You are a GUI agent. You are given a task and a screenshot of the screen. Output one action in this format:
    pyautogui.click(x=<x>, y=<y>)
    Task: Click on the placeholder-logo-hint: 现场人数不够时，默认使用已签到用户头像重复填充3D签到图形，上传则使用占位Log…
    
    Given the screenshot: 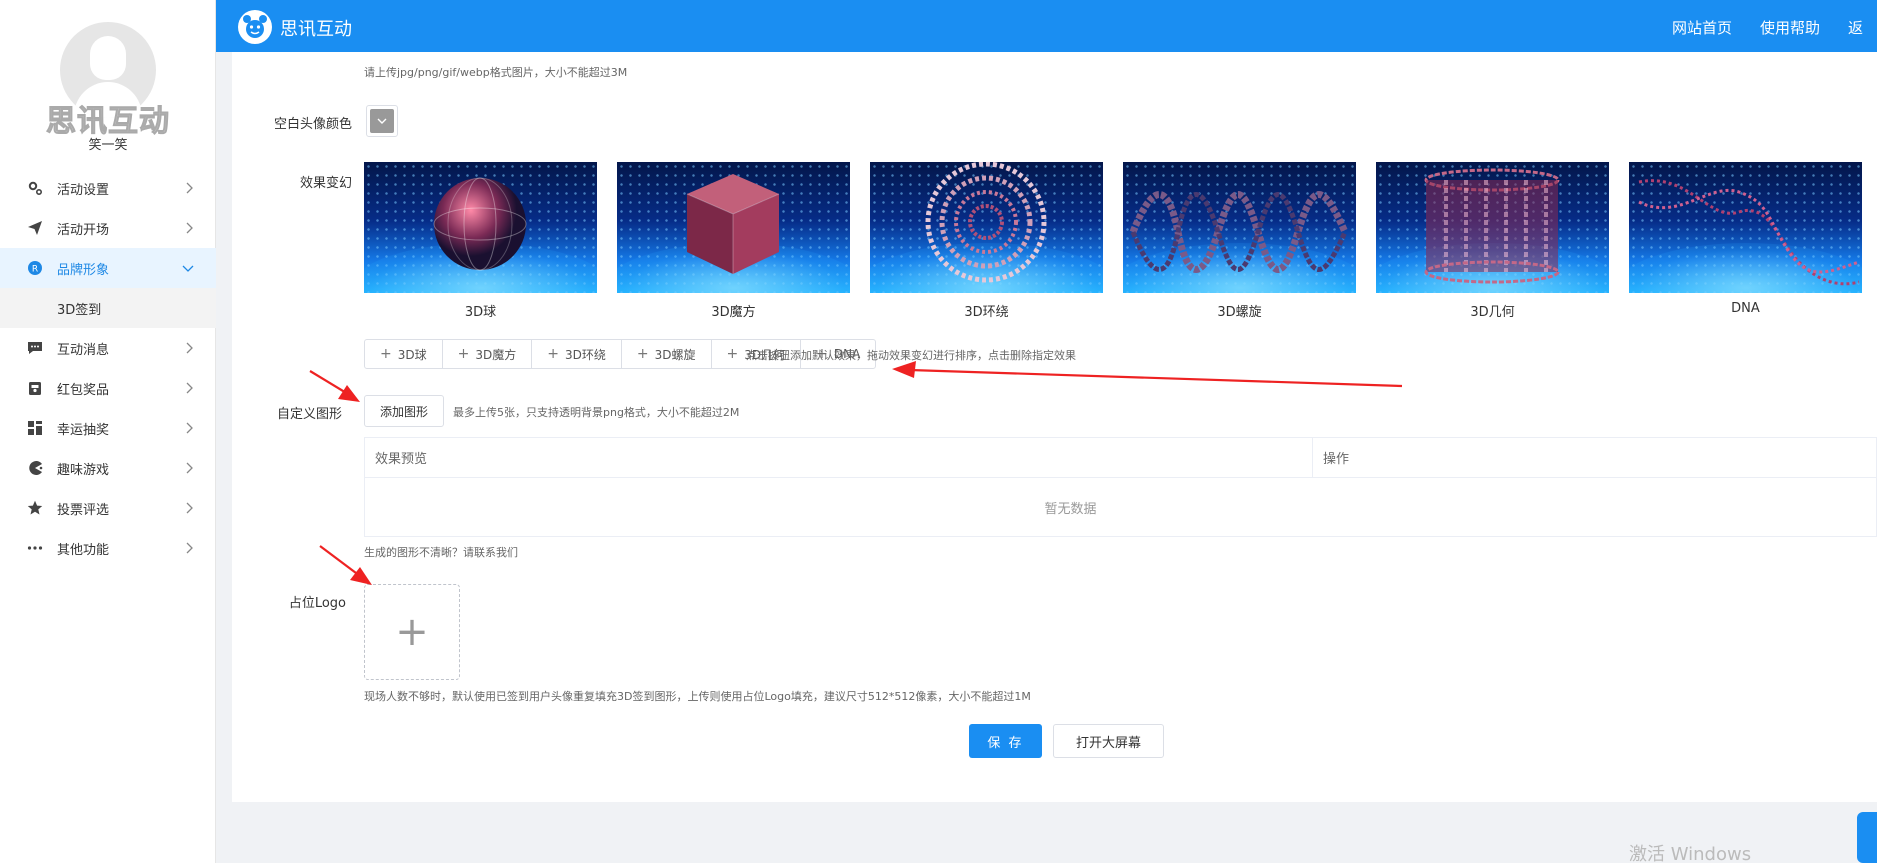 What is the action you would take?
    pyautogui.click(x=697, y=696)
    